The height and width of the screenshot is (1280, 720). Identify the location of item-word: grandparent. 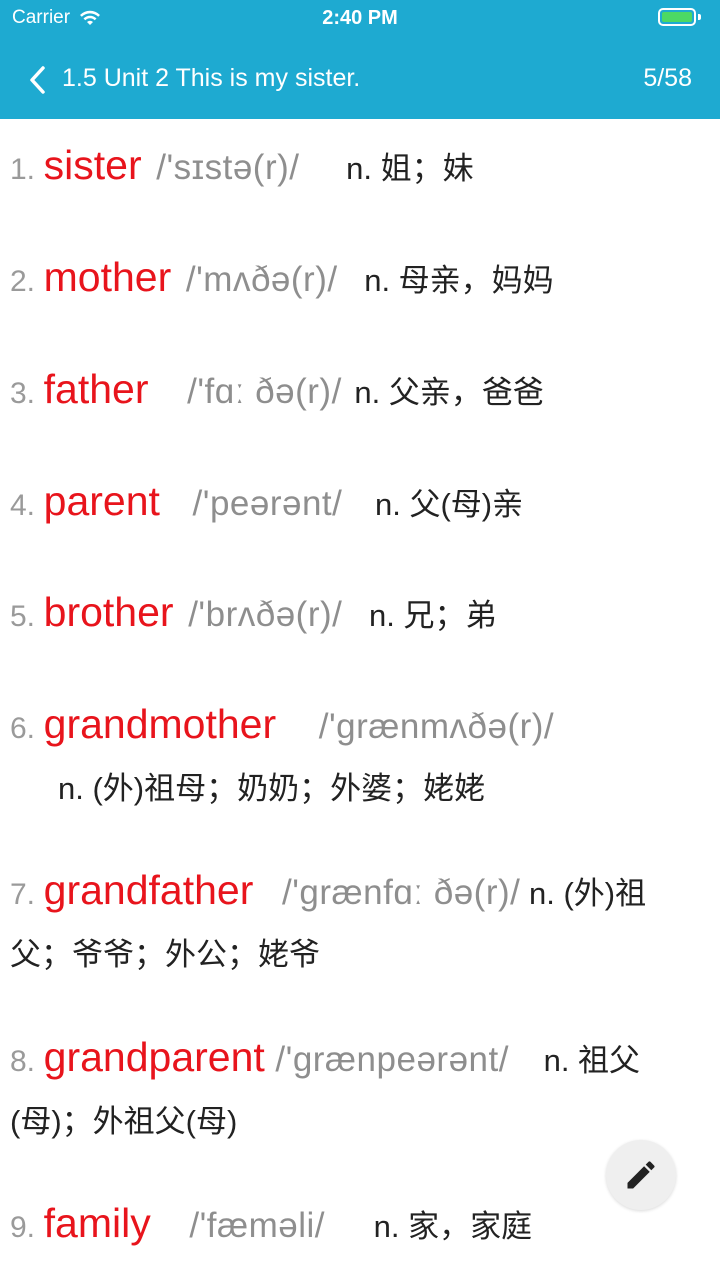
(154, 1057).